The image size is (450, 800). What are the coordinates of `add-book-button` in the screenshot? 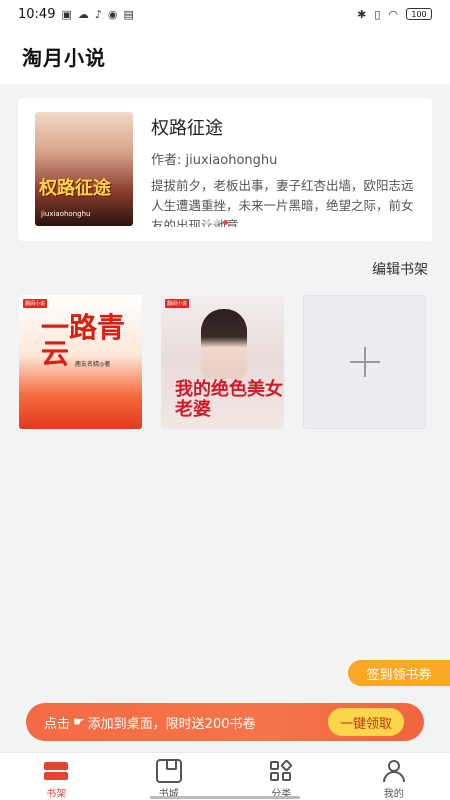 It's located at (364, 362).